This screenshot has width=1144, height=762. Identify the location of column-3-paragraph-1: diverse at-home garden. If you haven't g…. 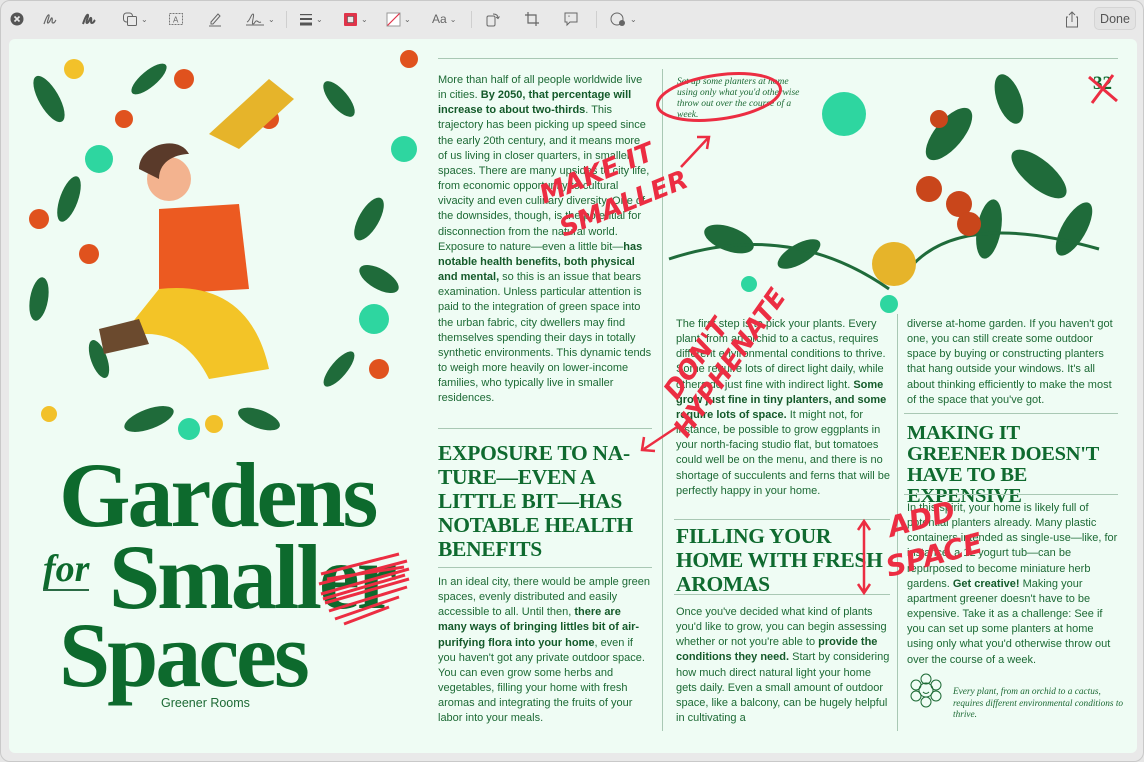
(1013, 362).